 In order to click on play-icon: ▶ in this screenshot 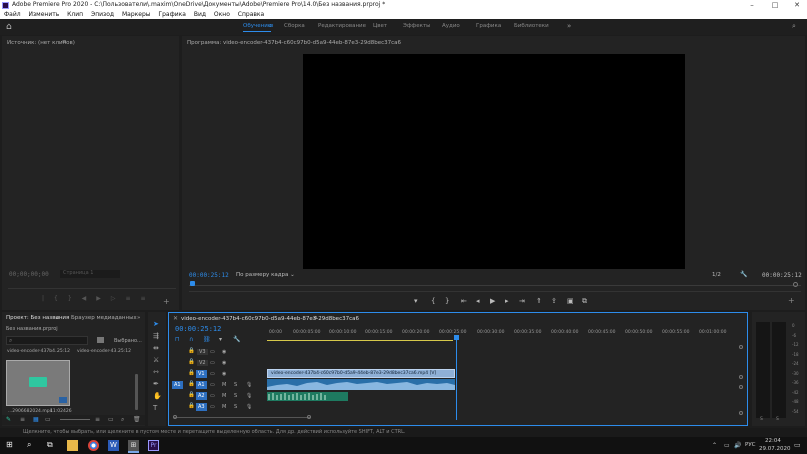, I will do `click(492, 301)`.